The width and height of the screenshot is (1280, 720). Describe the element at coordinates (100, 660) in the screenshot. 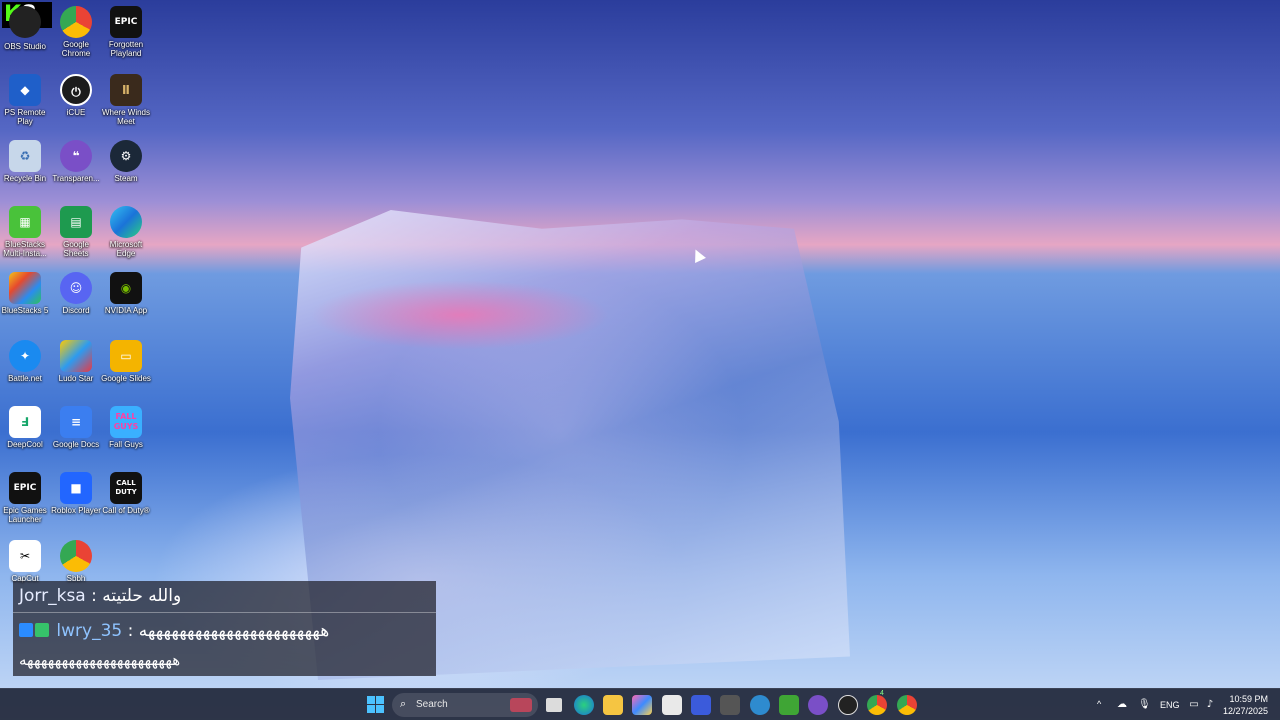

I see `chat-message-continuation: ههههههههههههههههههههههه` at that location.